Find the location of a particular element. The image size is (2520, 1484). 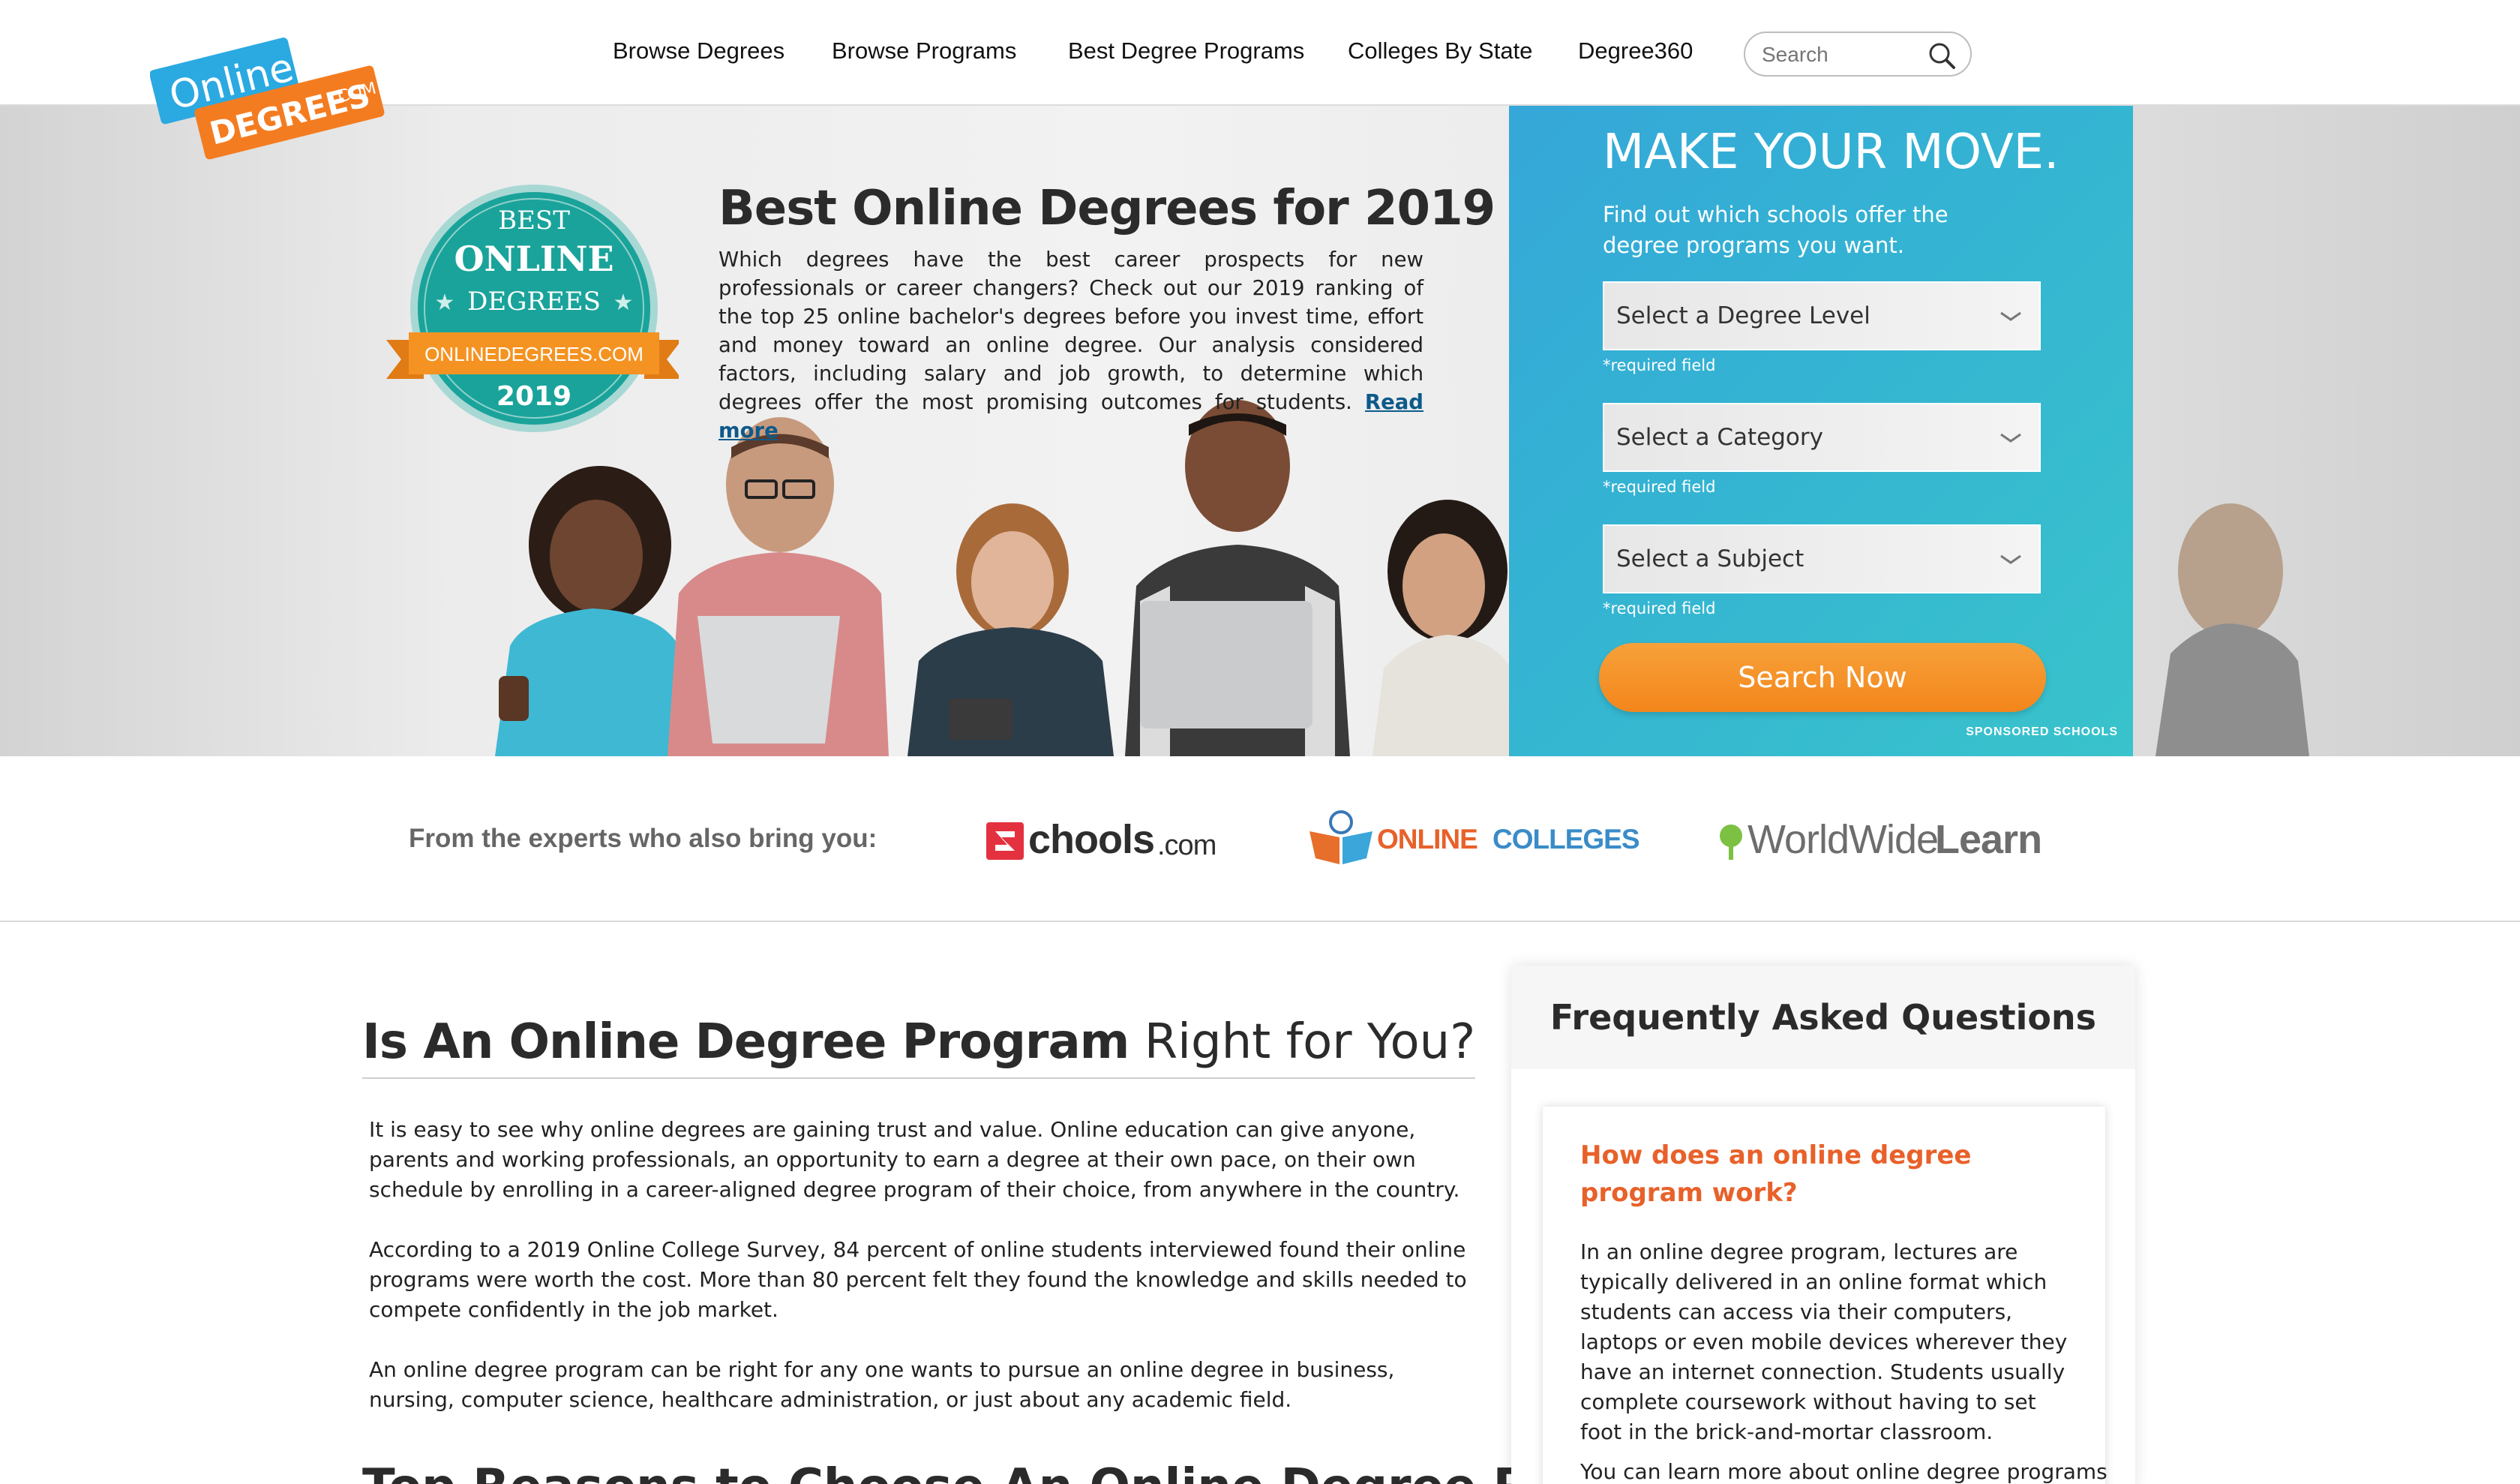

schools-name: chools is located at coordinates (1091, 839).